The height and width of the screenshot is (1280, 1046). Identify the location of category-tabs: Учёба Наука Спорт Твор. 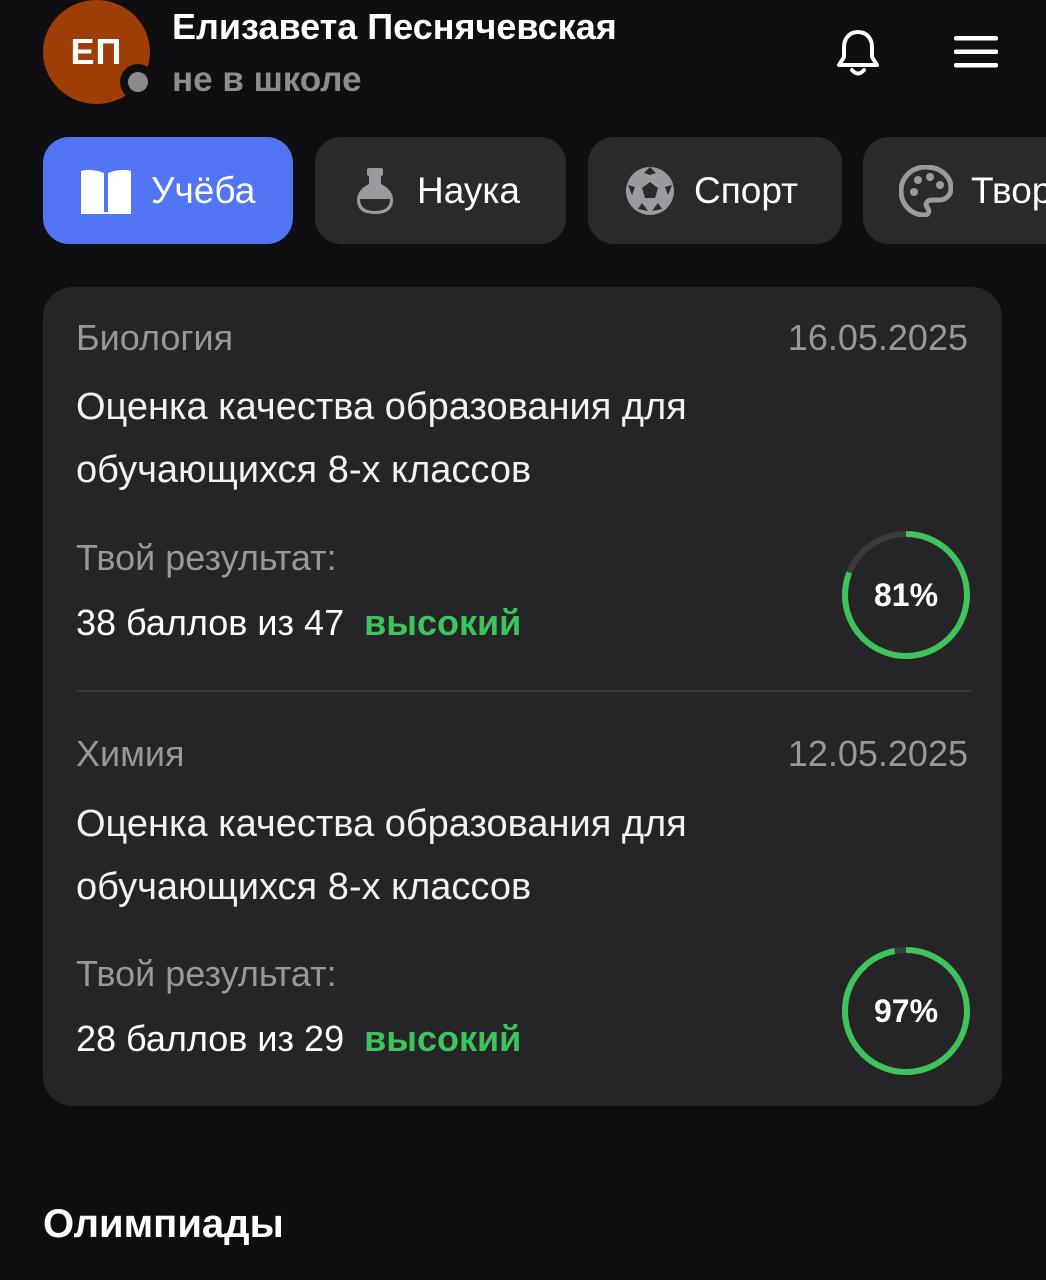
(544, 190).